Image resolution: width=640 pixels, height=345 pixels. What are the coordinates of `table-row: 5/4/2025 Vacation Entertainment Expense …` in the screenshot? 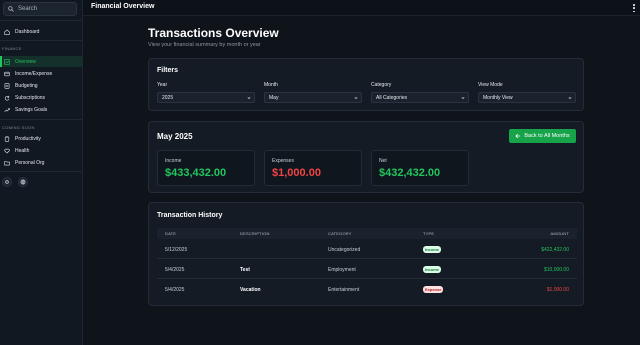 It's located at (367, 289).